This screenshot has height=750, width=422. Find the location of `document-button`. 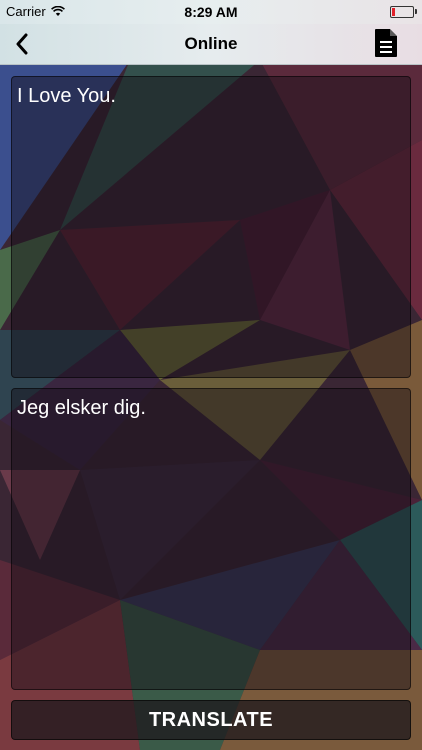

document-button is located at coordinates (386, 43).